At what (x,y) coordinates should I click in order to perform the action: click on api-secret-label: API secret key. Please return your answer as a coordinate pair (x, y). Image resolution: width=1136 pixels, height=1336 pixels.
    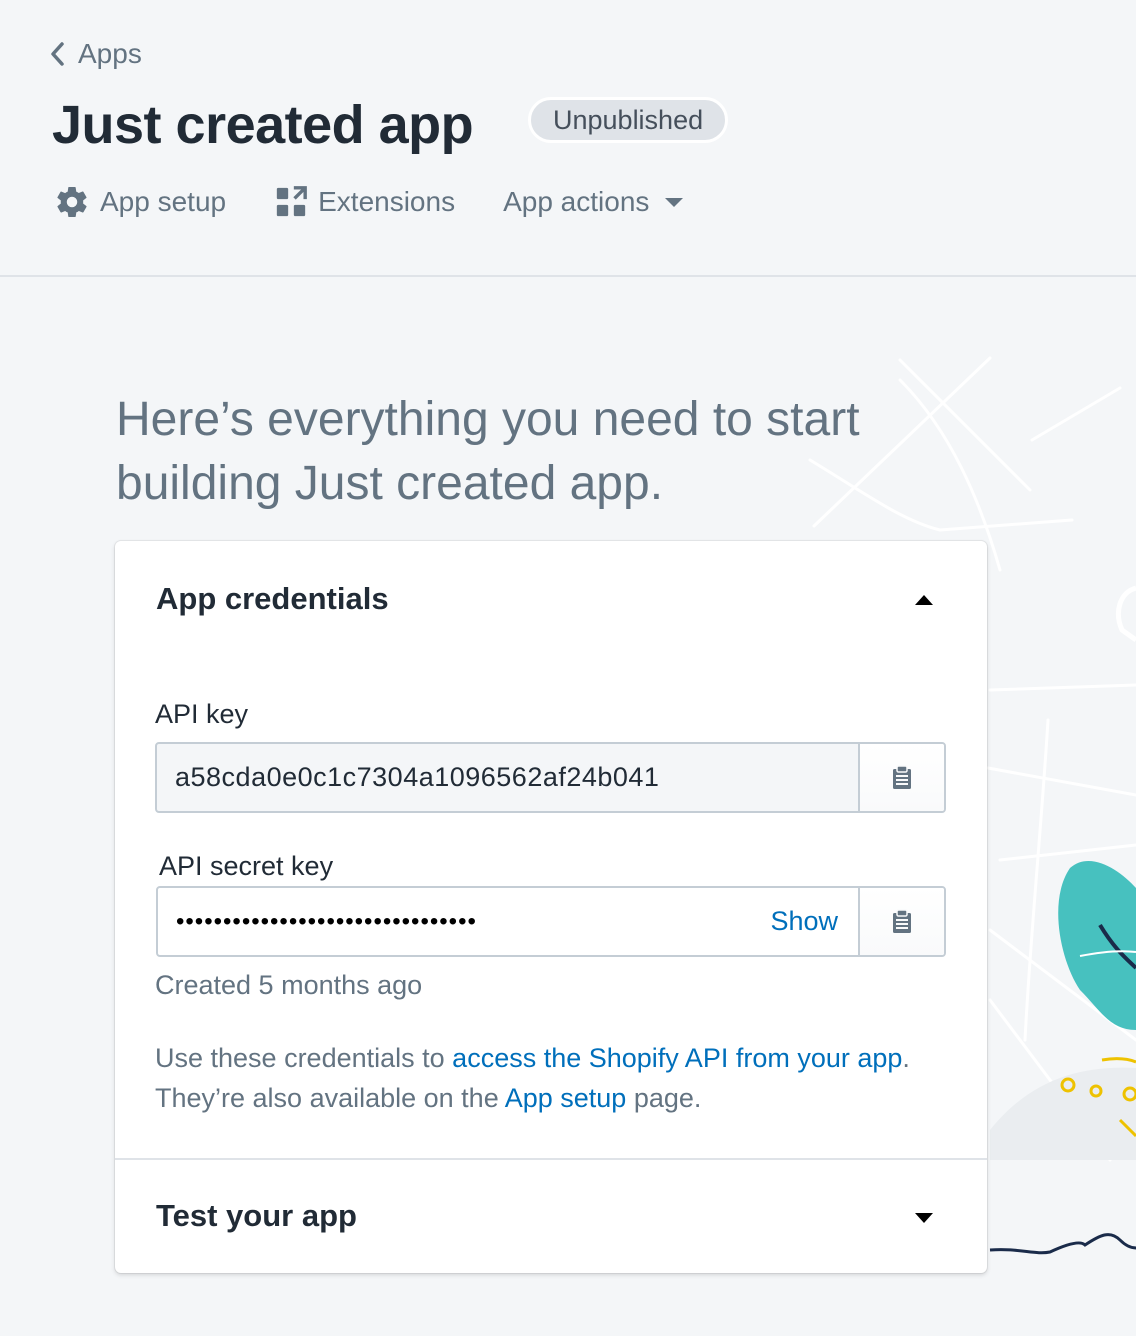
    Looking at the image, I should click on (246, 866).